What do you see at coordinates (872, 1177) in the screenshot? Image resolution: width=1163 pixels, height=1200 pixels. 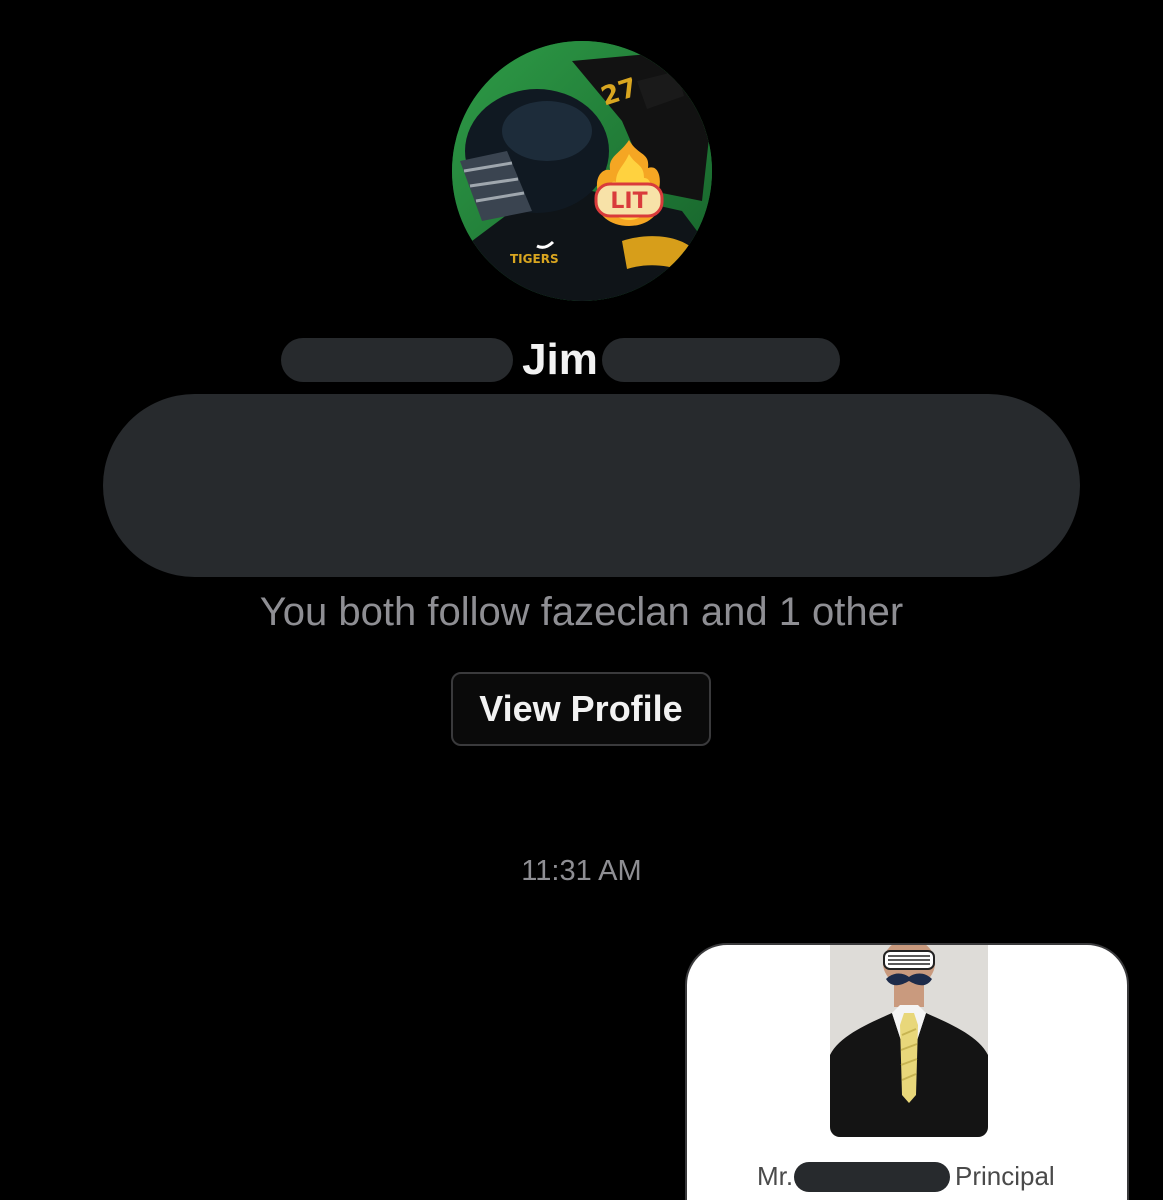 I see `redacted-principal-name` at bounding box center [872, 1177].